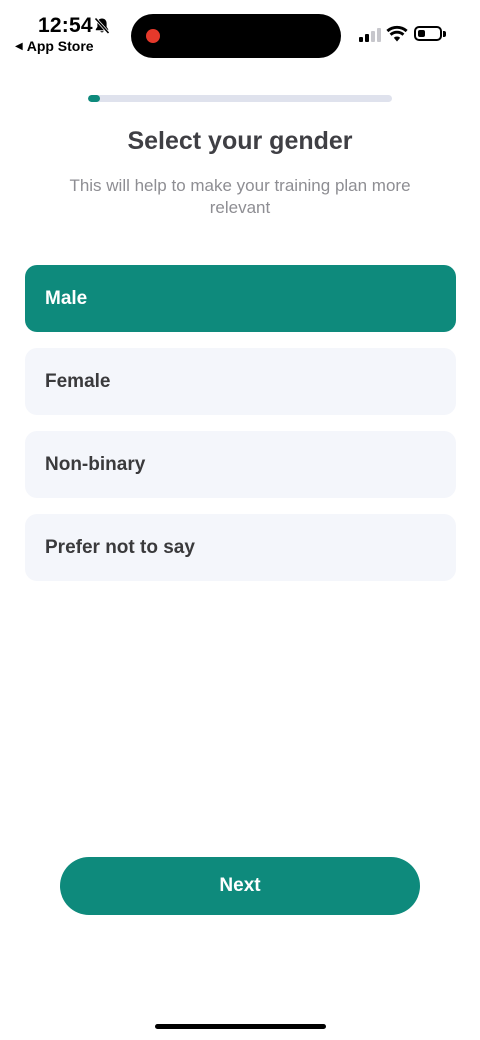  Describe the element at coordinates (370, 35) in the screenshot. I see `cellular-signal-icon` at that location.